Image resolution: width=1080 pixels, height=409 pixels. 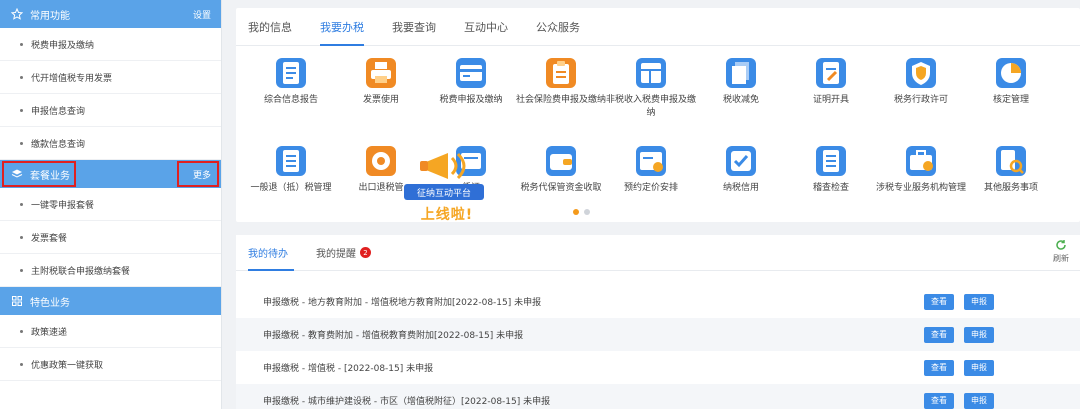 I want to click on service-tile: 一般退（抵）税管理, so click(x=291, y=170).